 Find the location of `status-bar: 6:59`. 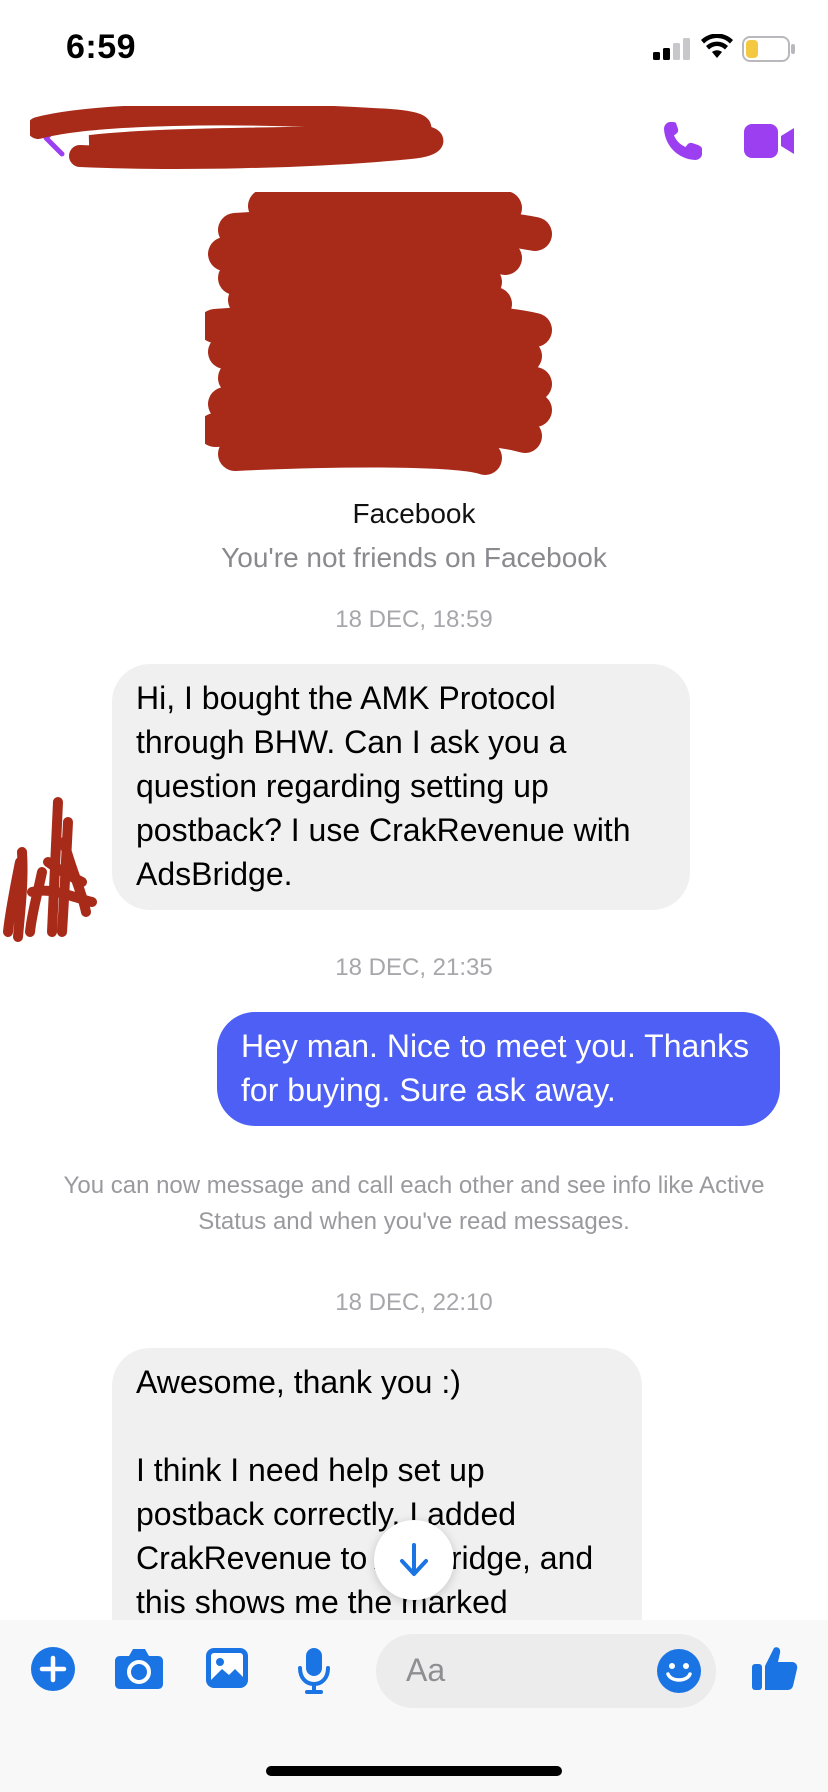

status-bar: 6:59 is located at coordinates (414, 50).